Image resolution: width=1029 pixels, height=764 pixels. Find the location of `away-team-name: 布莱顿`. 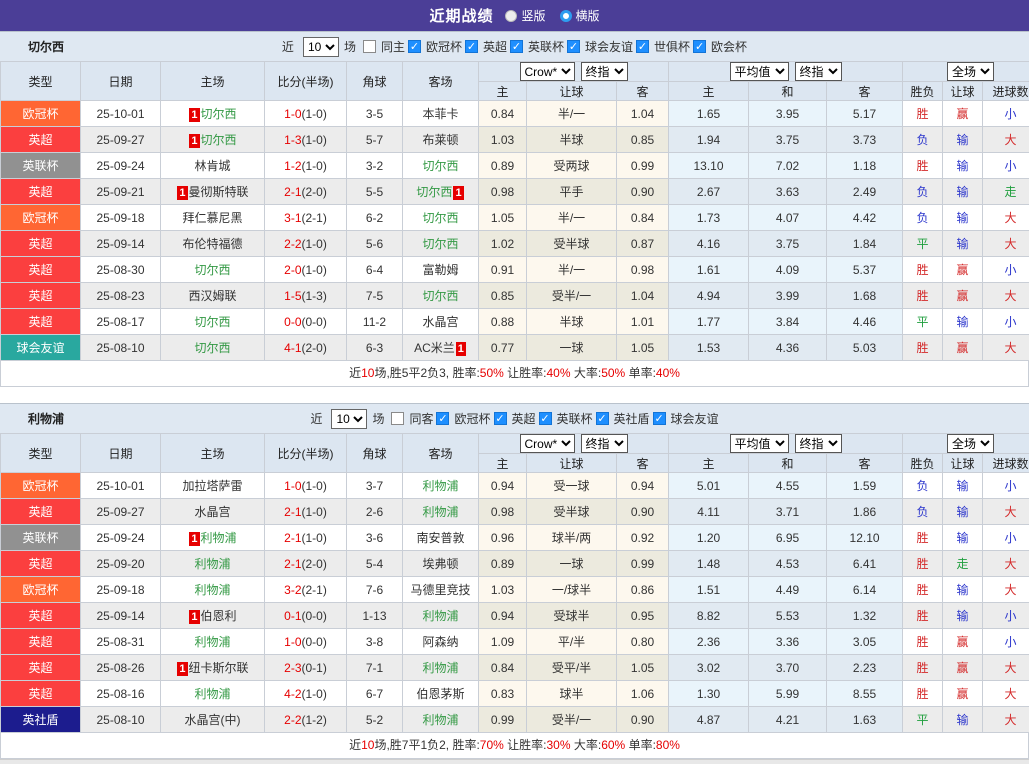

away-team-name: 布莱顿 is located at coordinates (440, 140).